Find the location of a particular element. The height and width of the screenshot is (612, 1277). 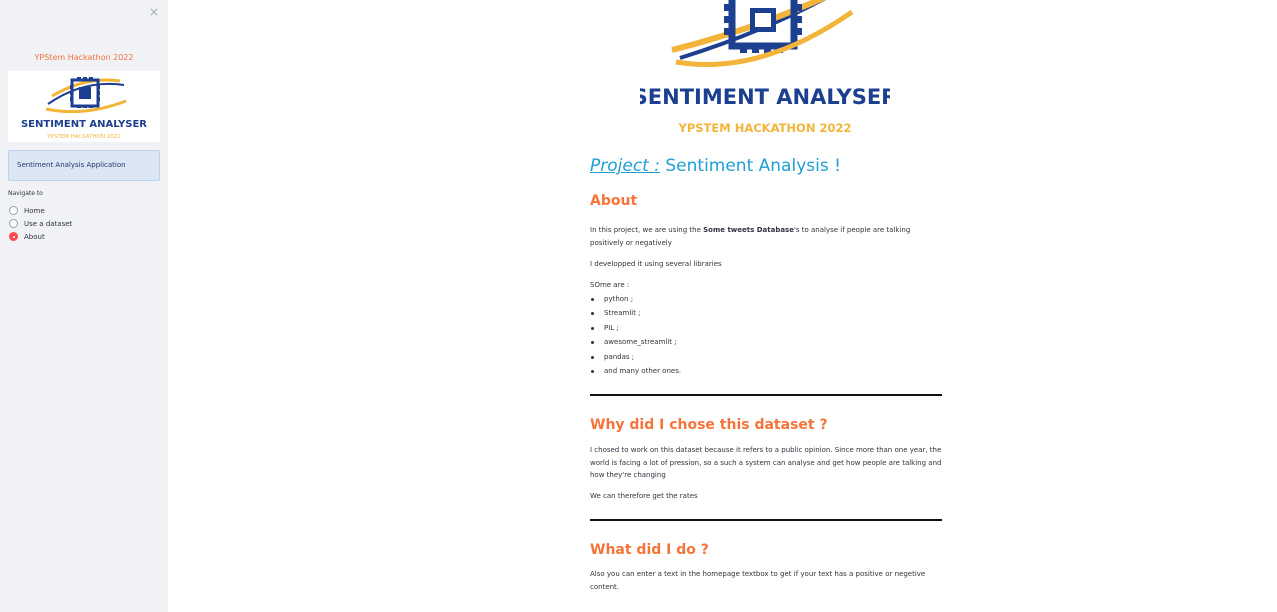

database-name: Some tweets Database is located at coordinates (748, 230).